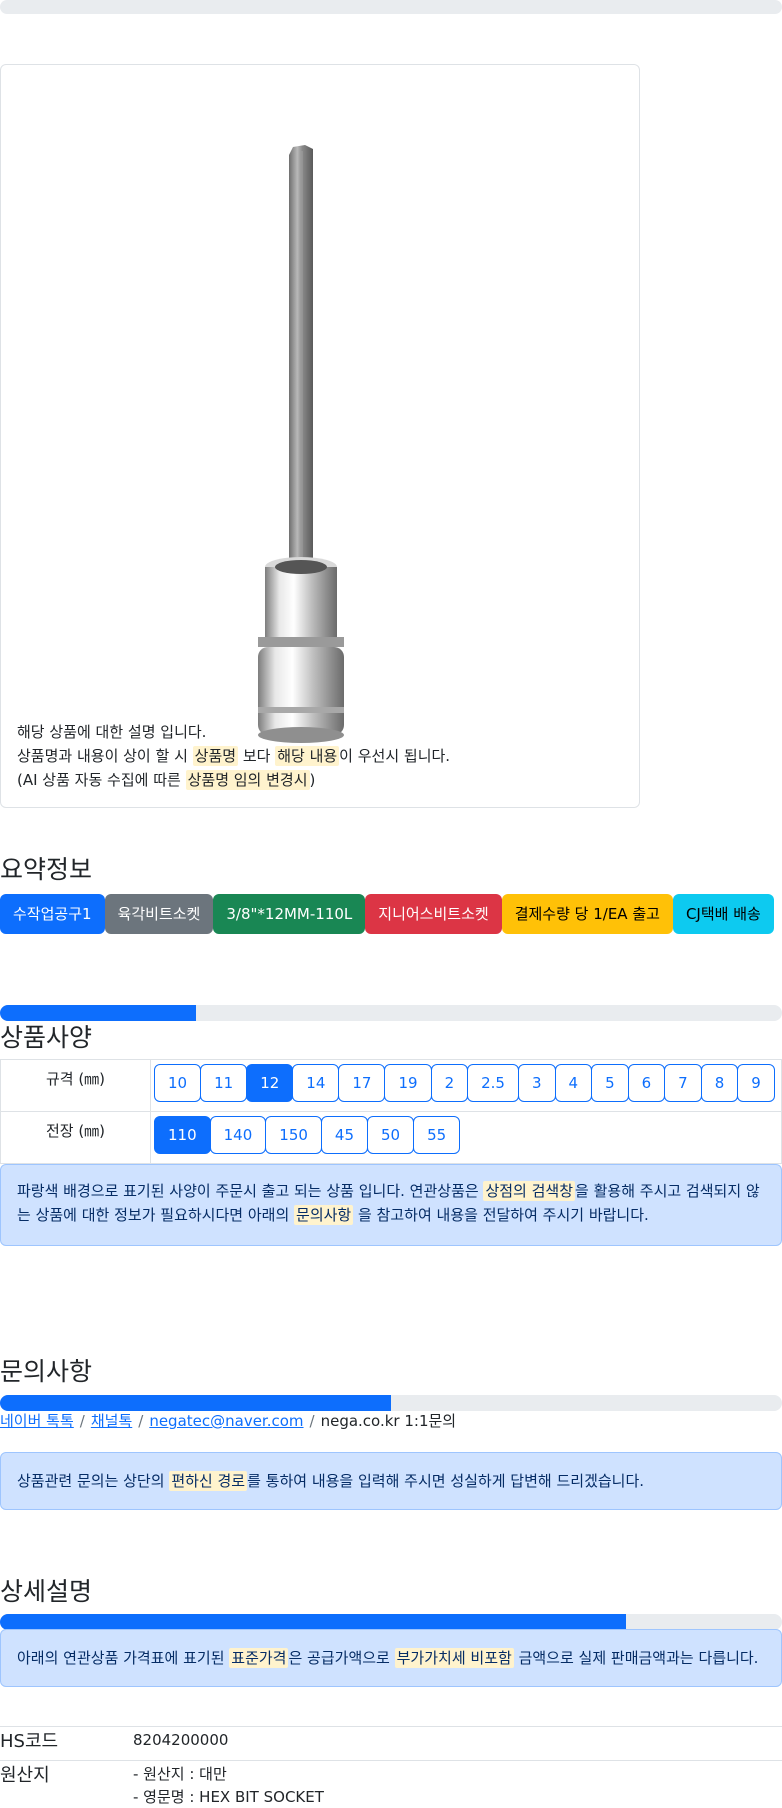 The width and height of the screenshot is (782, 1808). What do you see at coordinates (46, 1371) in the screenshot?
I see `inquiry-title: 문의사항` at bounding box center [46, 1371].